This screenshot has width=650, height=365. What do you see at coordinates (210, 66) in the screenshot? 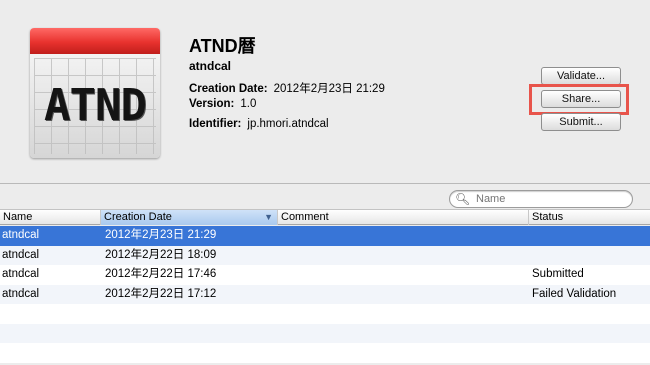
I see `bundle-name: atndcal` at bounding box center [210, 66].